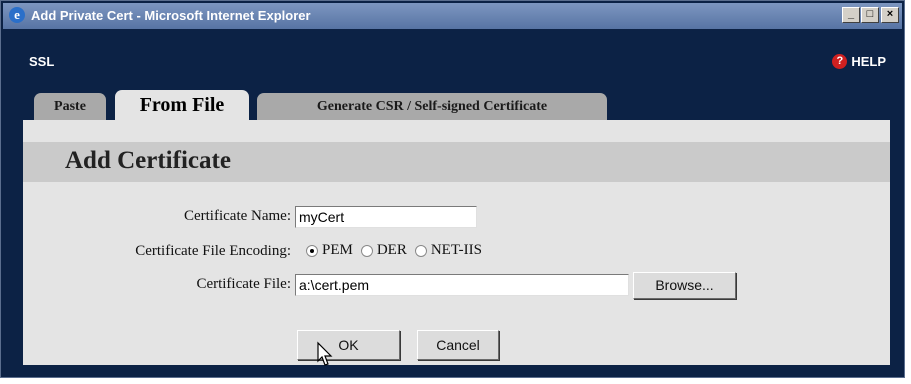  I want to click on encoding-label: Certificate File Encoding:, so click(213, 251).